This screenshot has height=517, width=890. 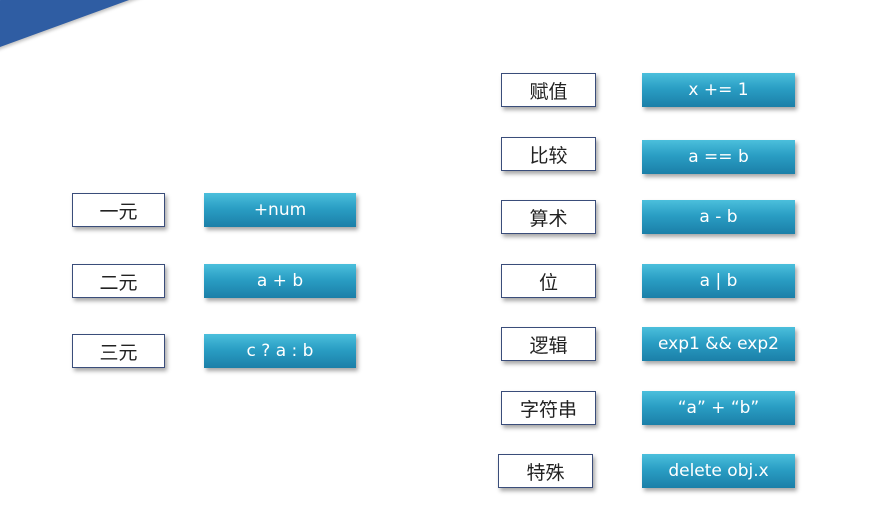 What do you see at coordinates (718, 344) in the screenshot?
I see `example-logical: exp1 && exp2` at bounding box center [718, 344].